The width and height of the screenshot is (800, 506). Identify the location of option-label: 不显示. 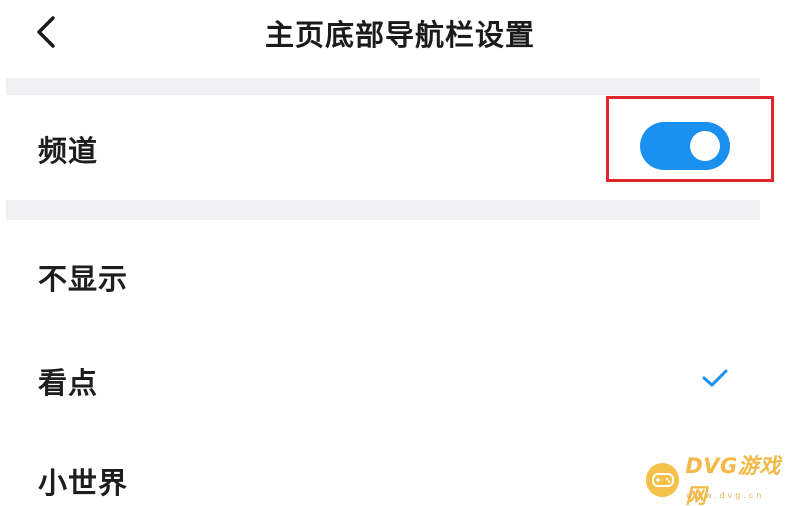
(83, 279).